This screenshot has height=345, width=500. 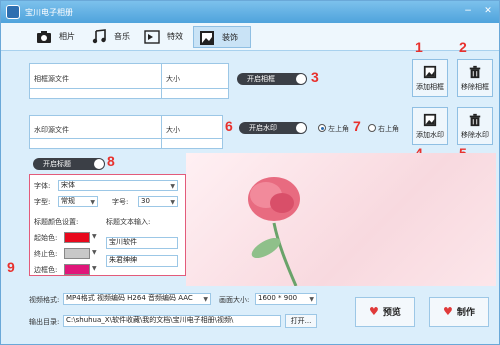 What do you see at coordinates (99, 36) in the screenshot?
I see `music-note-icon` at bounding box center [99, 36].